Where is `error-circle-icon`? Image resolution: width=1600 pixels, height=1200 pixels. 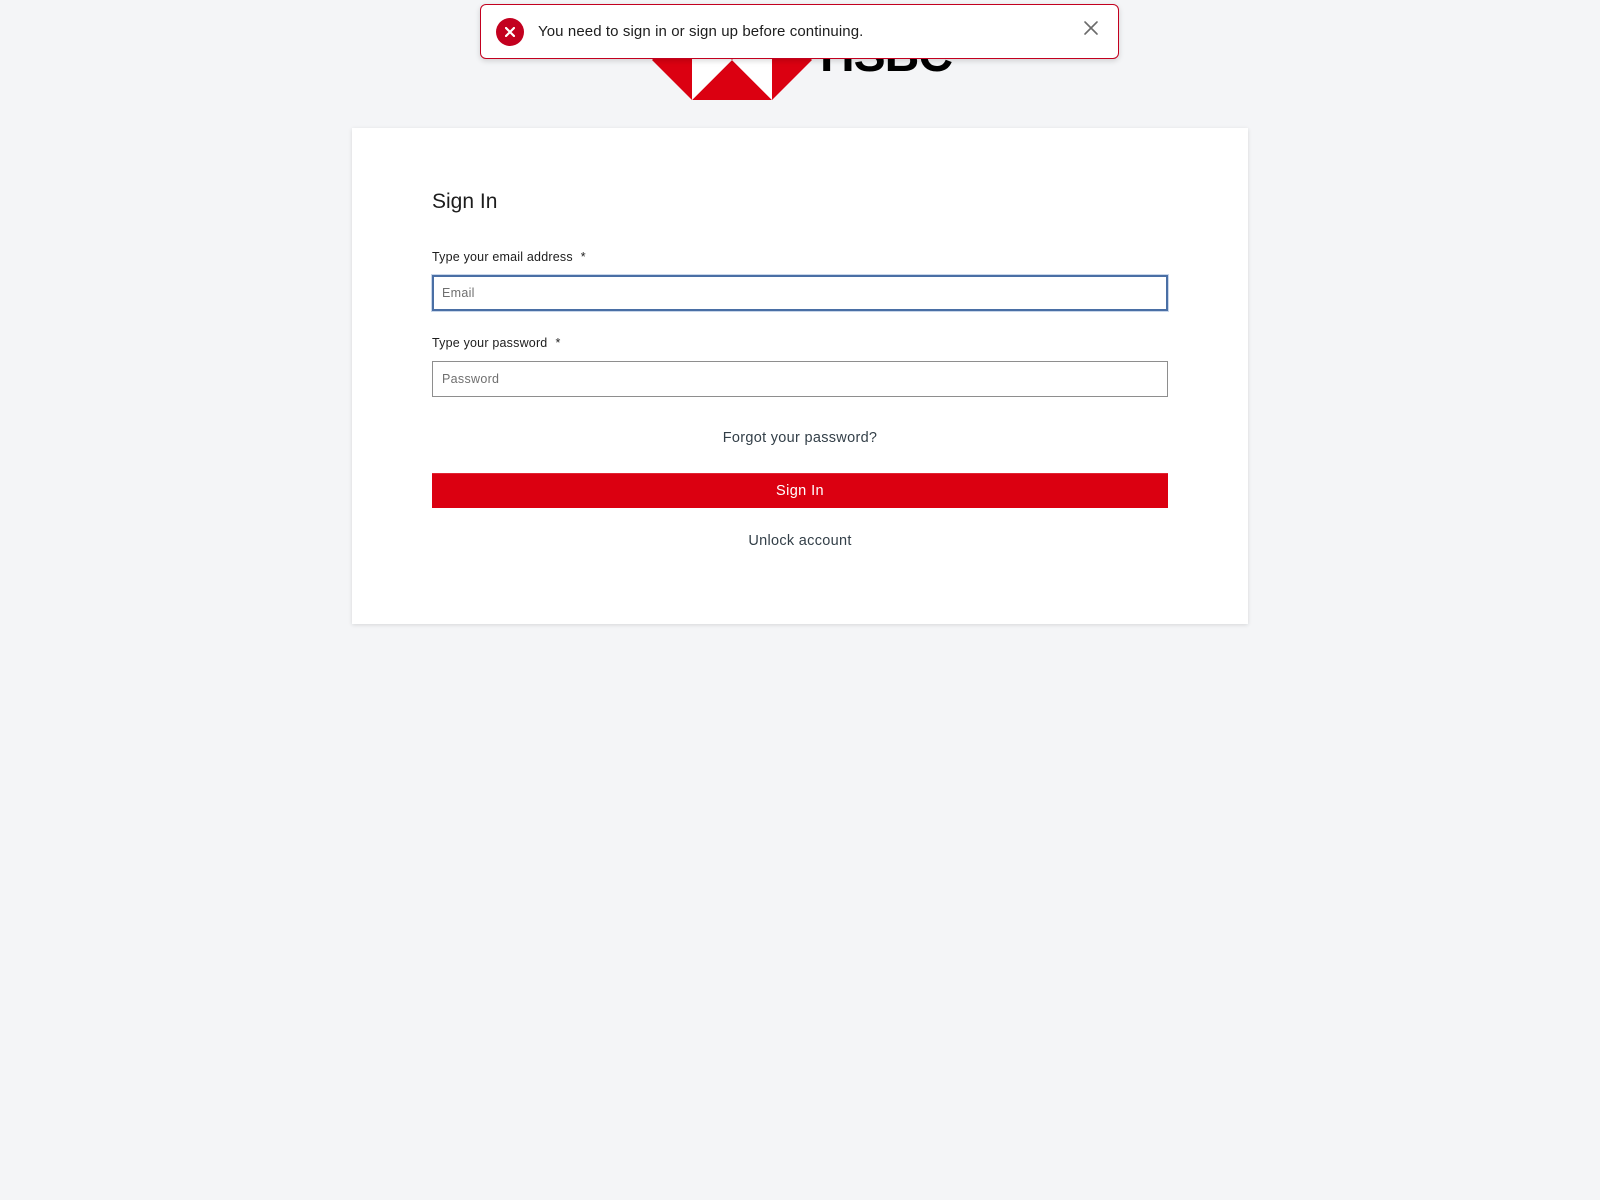 error-circle-icon is located at coordinates (510, 31).